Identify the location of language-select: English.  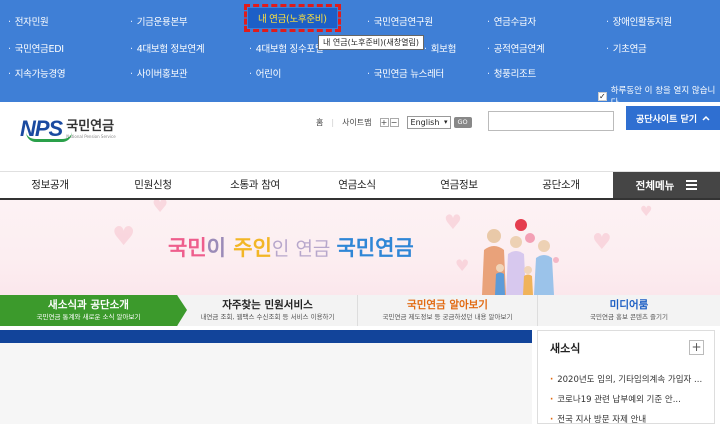
(428, 122).